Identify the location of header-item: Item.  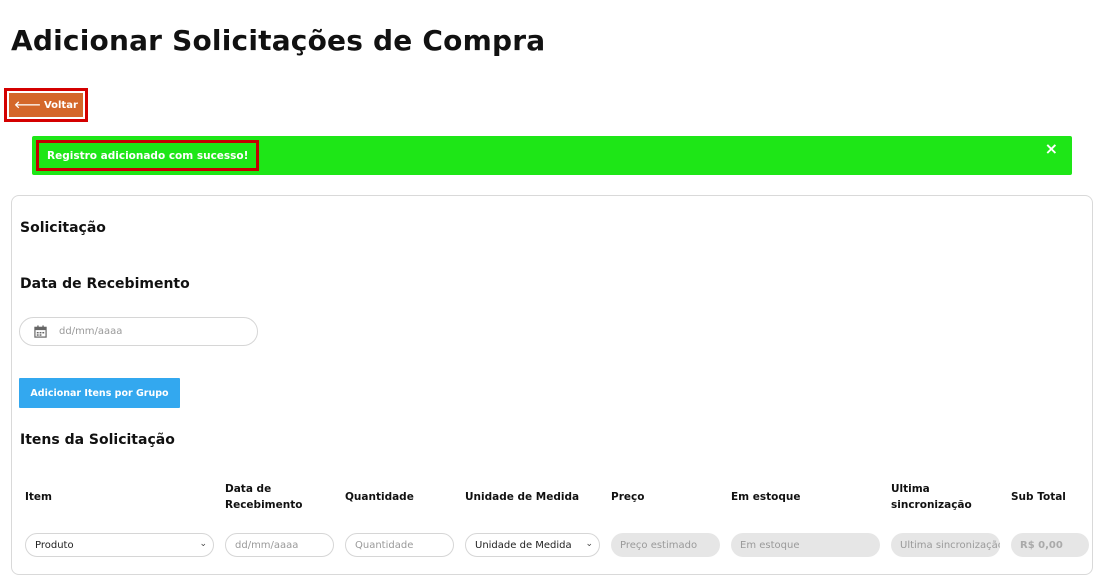
(38, 497).